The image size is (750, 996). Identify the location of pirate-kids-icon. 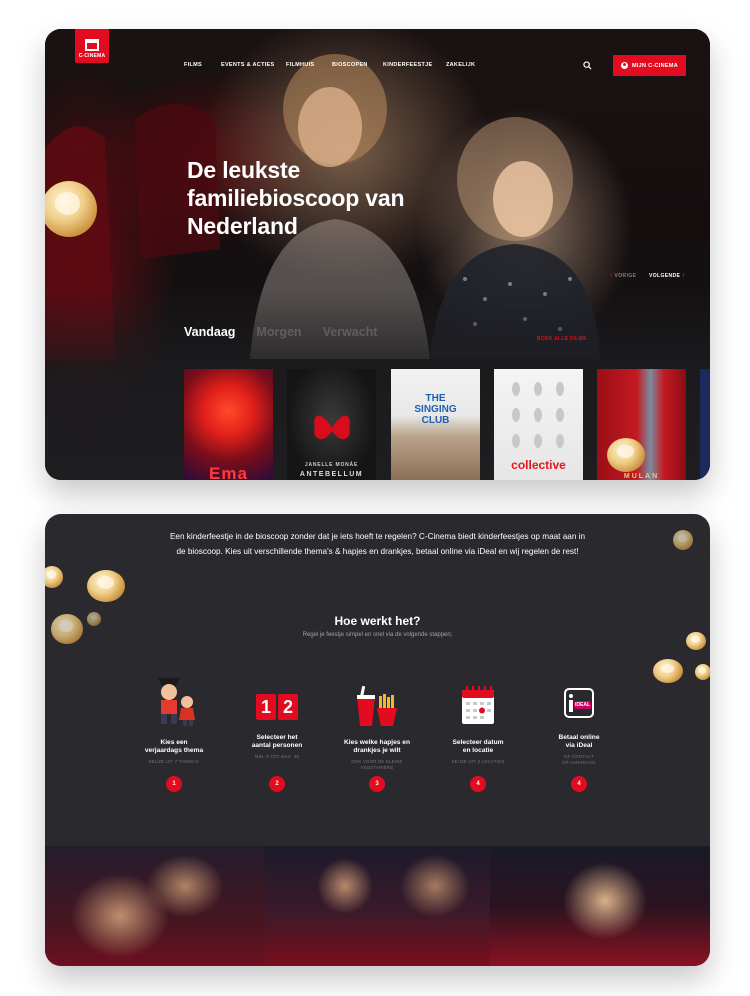
(176, 702).